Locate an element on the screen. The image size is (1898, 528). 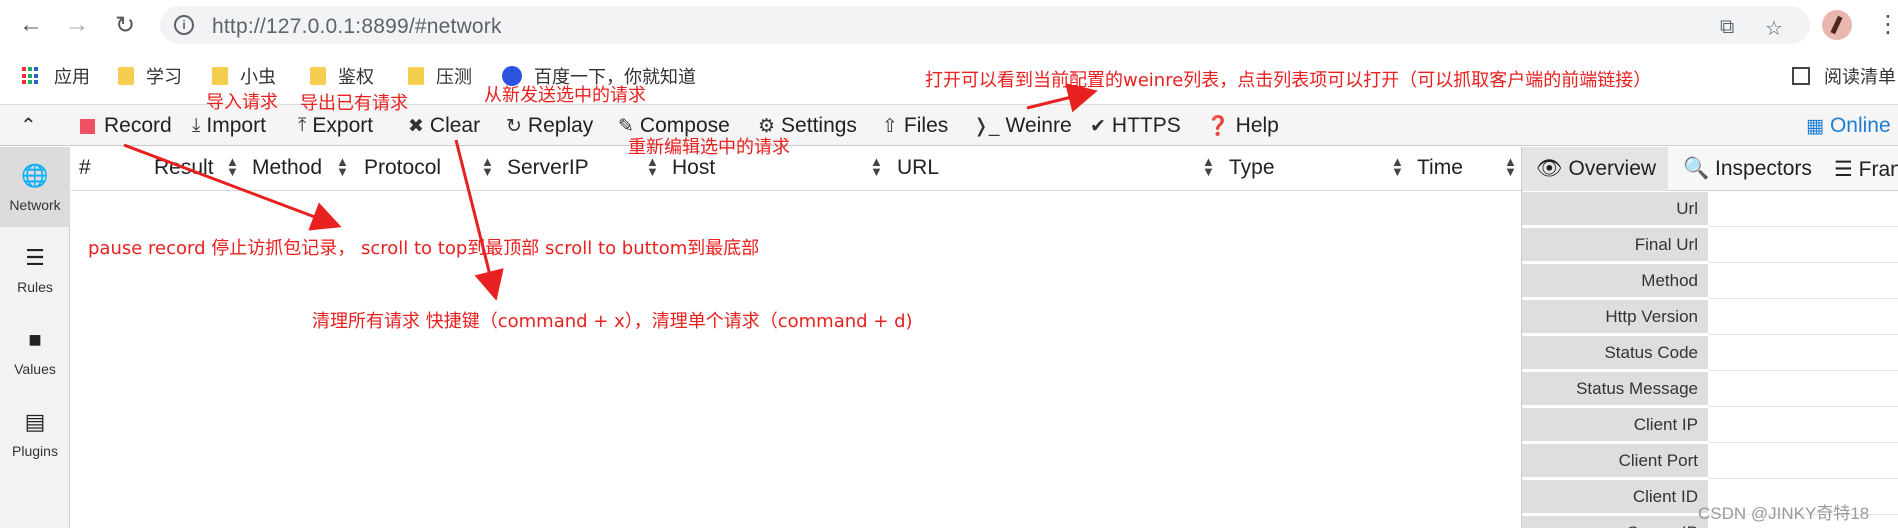
bookmark-apps: 应用 is located at coordinates (56, 76).